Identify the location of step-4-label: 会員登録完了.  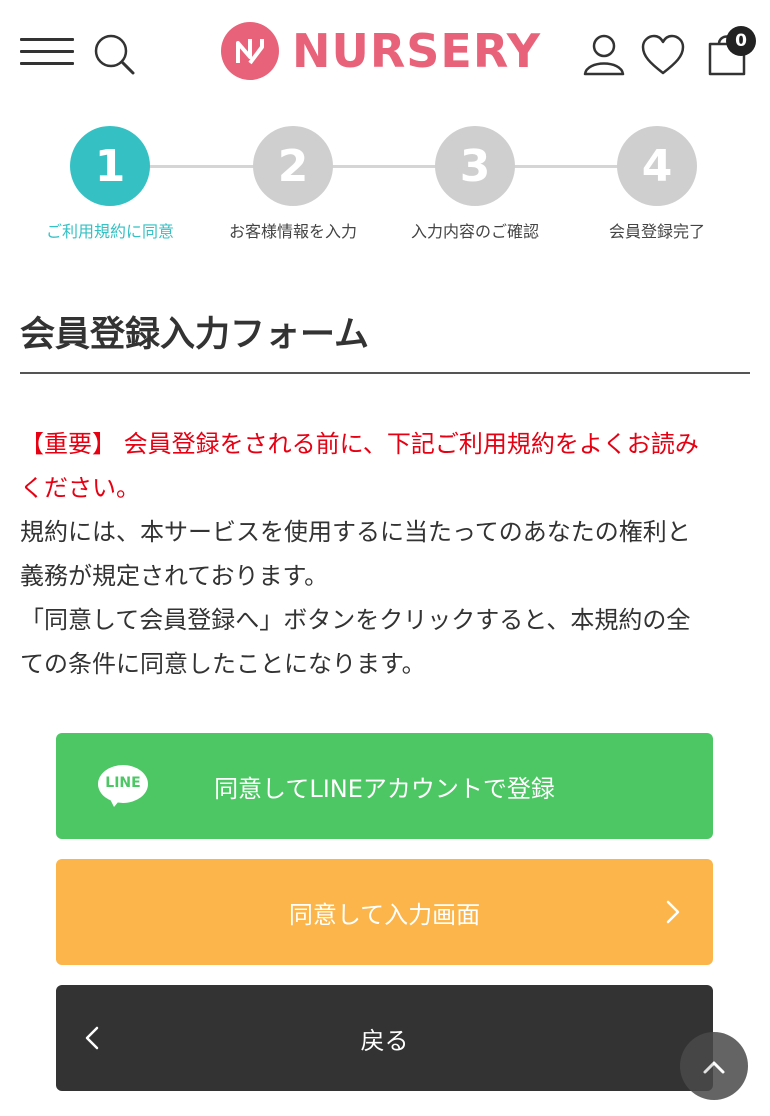
(656, 231).